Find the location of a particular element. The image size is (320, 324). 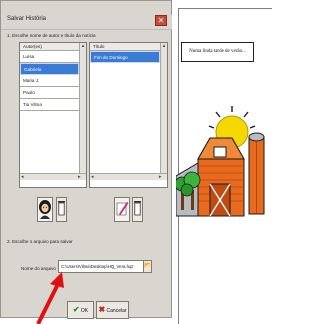

title-list-vscrollbar: ▴ is located at coordinates (163, 108).